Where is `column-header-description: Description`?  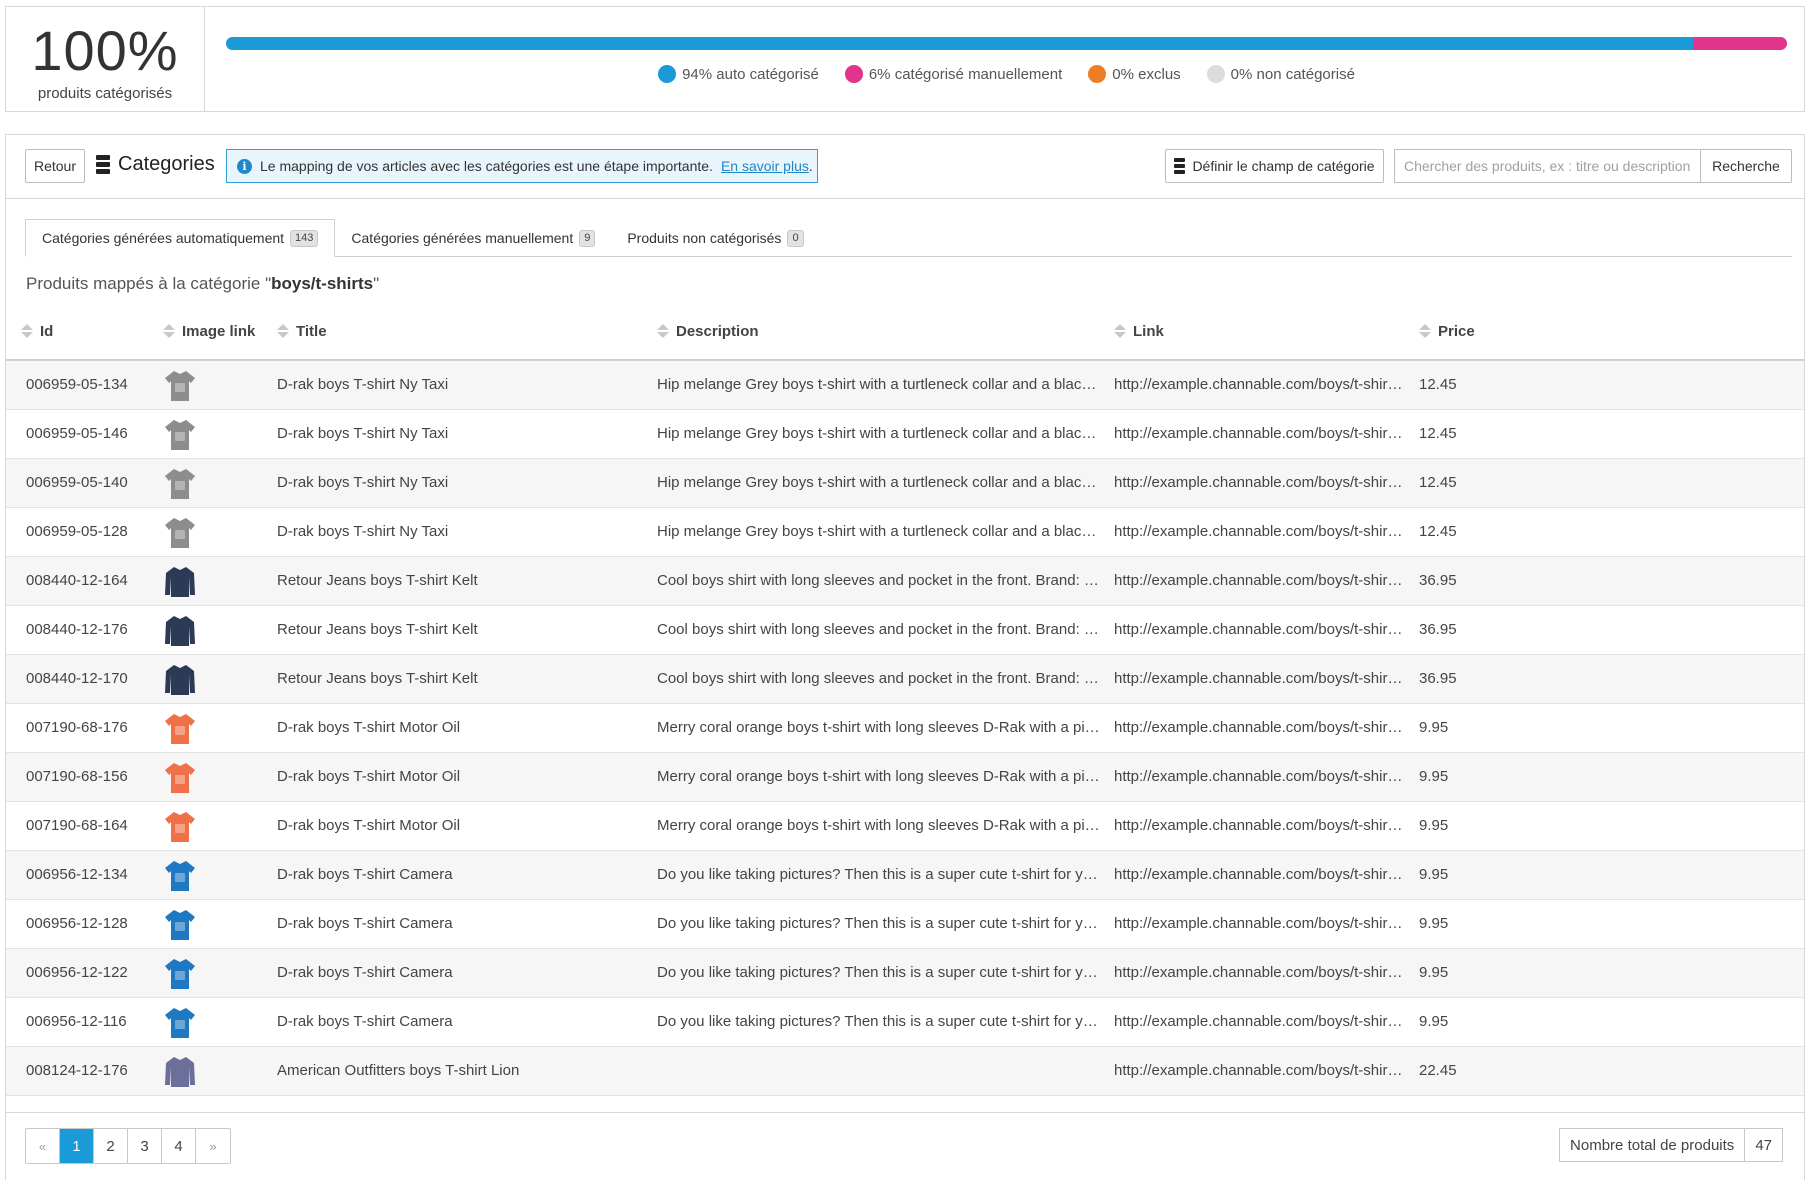
column-header-description: Description is located at coordinates (885, 332).